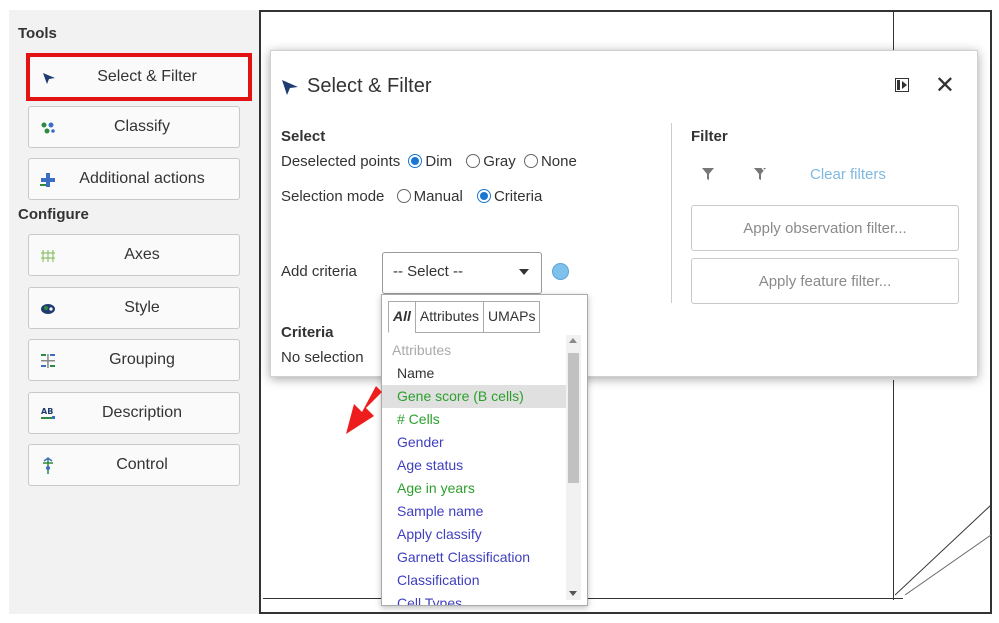 This screenshot has width=999, height=623. What do you see at coordinates (760, 176) in the screenshot?
I see `filter-clear-icon` at bounding box center [760, 176].